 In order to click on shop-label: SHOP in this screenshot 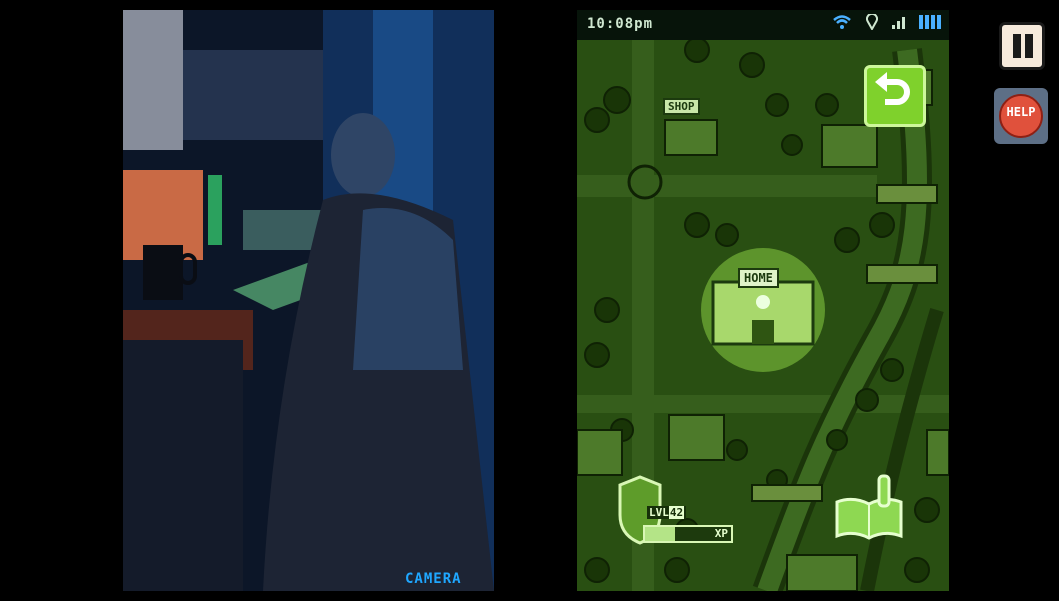, I will do `click(681, 106)`.